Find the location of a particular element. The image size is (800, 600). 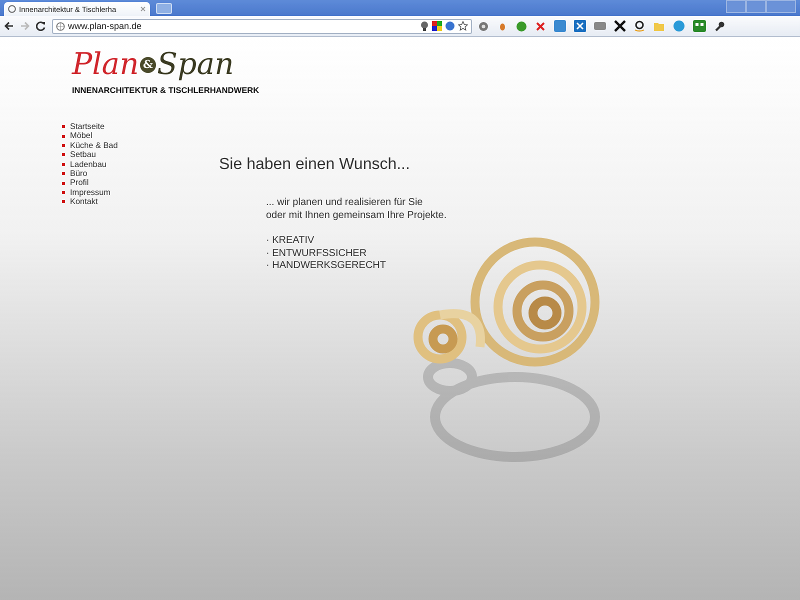

nav-link: Möbel is located at coordinates (122, 136).